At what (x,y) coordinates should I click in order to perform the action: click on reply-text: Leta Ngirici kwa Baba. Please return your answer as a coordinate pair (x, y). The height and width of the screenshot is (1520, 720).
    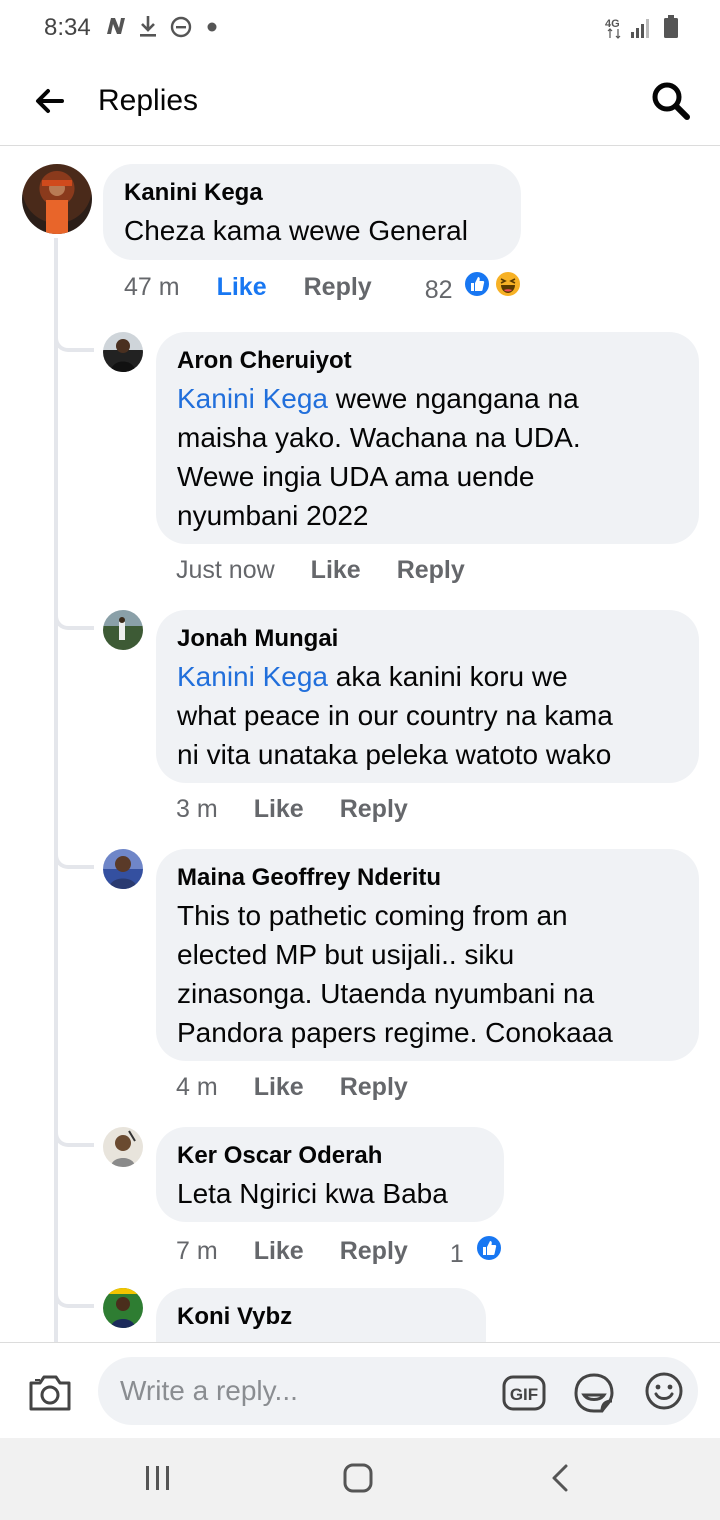
    Looking at the image, I should click on (312, 1193).